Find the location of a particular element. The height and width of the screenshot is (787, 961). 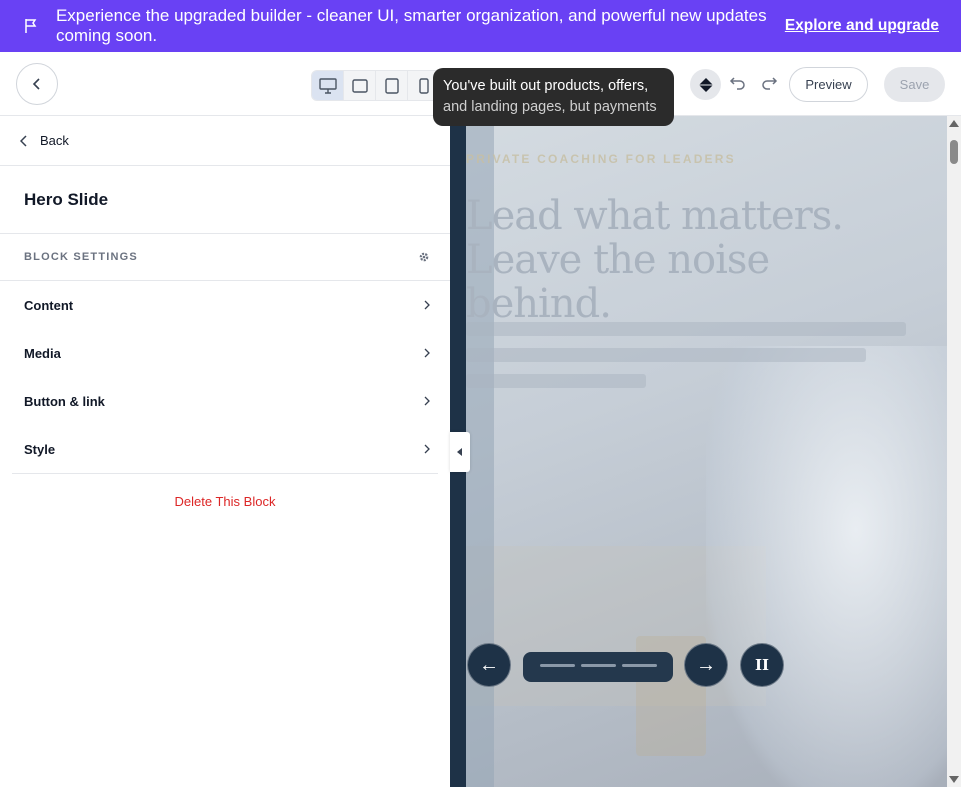

delete-label: Delete This Block is located at coordinates (225, 501).